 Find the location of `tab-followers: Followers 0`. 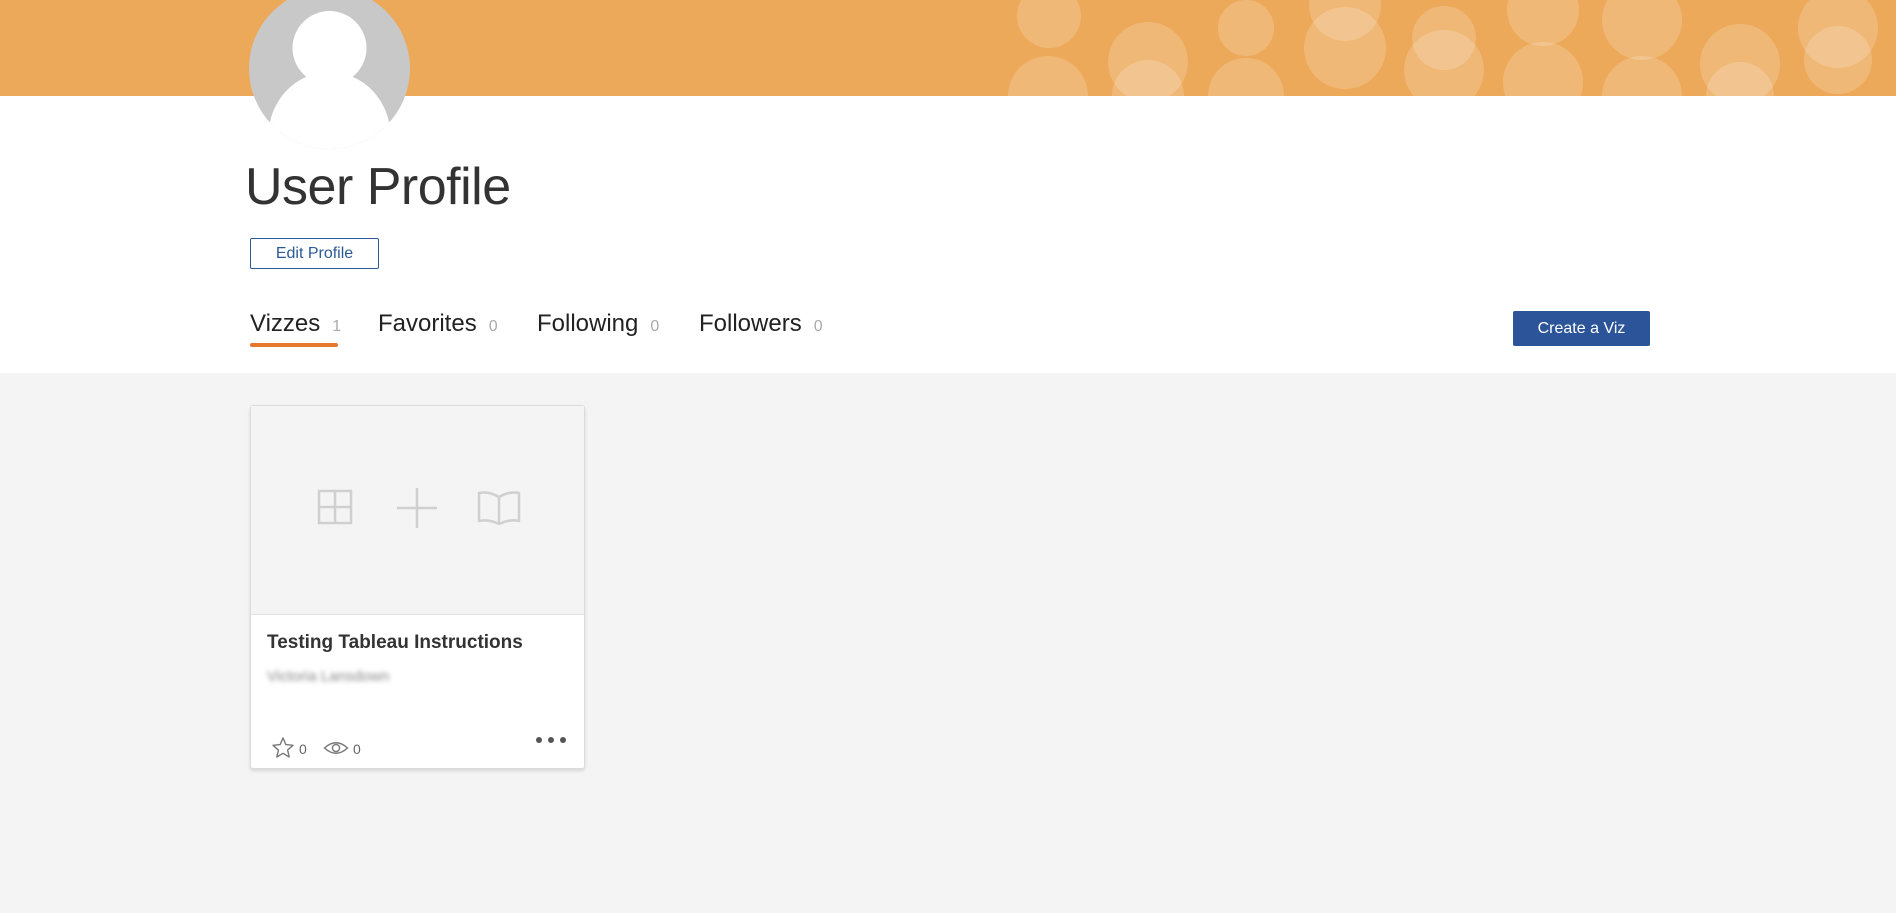

tab-followers: Followers 0 is located at coordinates (761, 330).